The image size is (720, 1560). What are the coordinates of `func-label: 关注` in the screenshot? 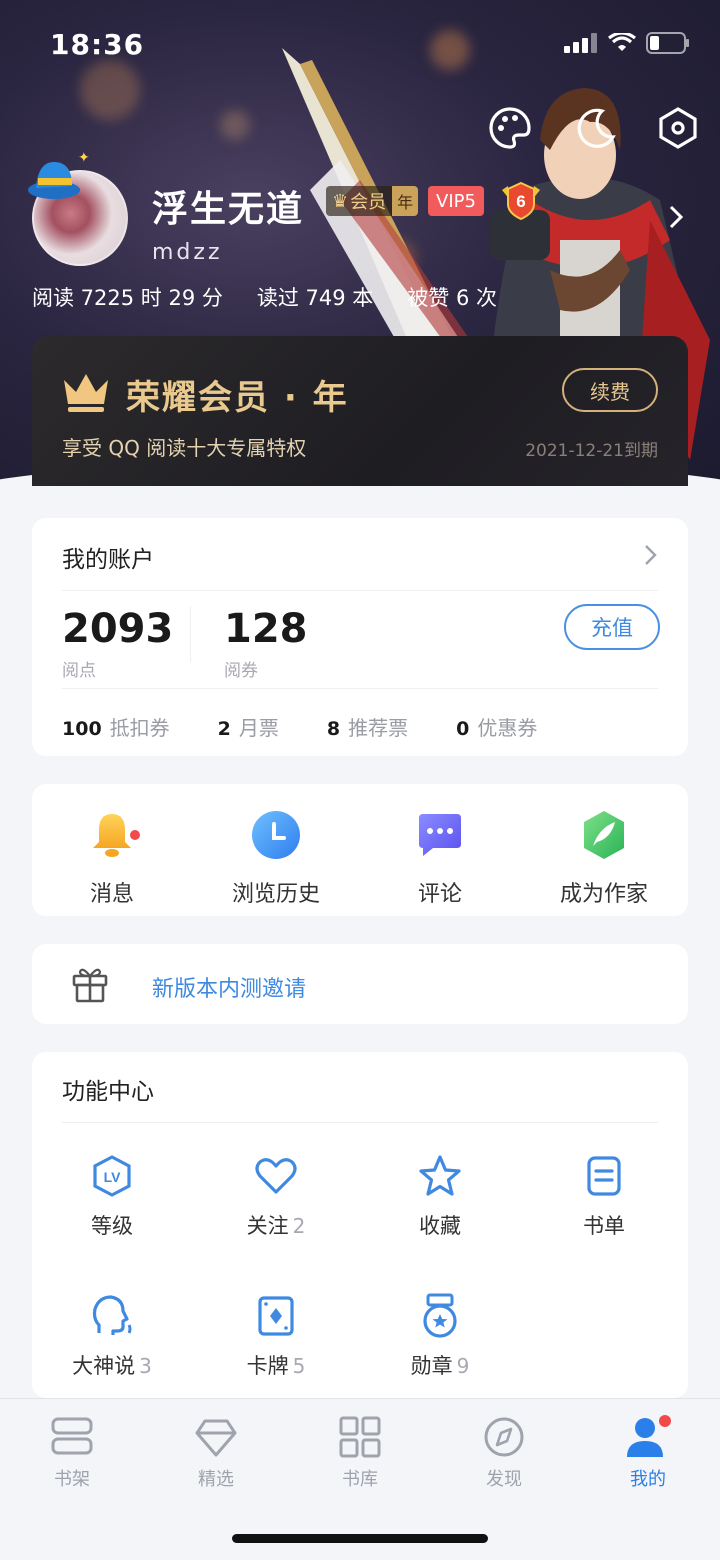 It's located at (267, 1226).